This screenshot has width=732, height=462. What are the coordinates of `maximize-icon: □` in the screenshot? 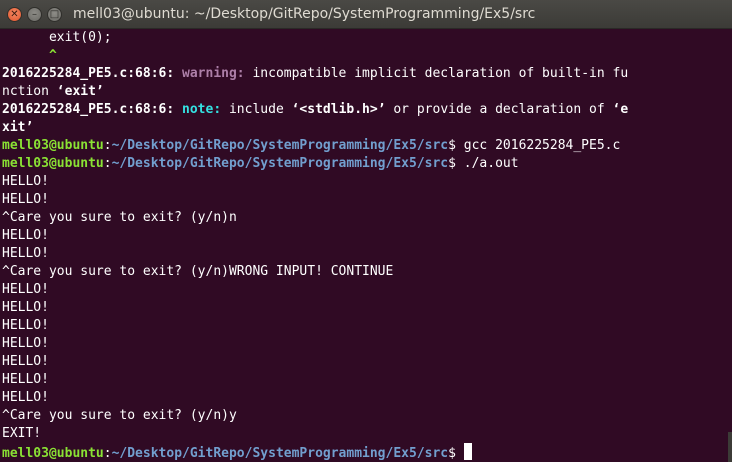 It's located at (54, 14).